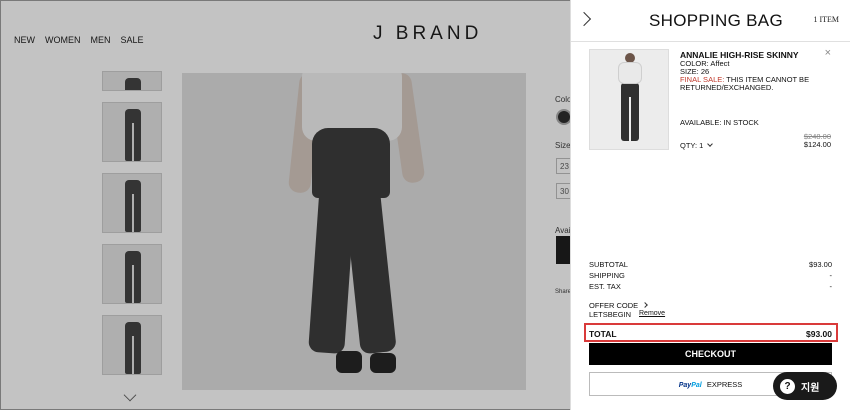 Image resolution: width=850 pixels, height=410 pixels. I want to click on total-row: TOTAL $93.00, so click(710, 334).